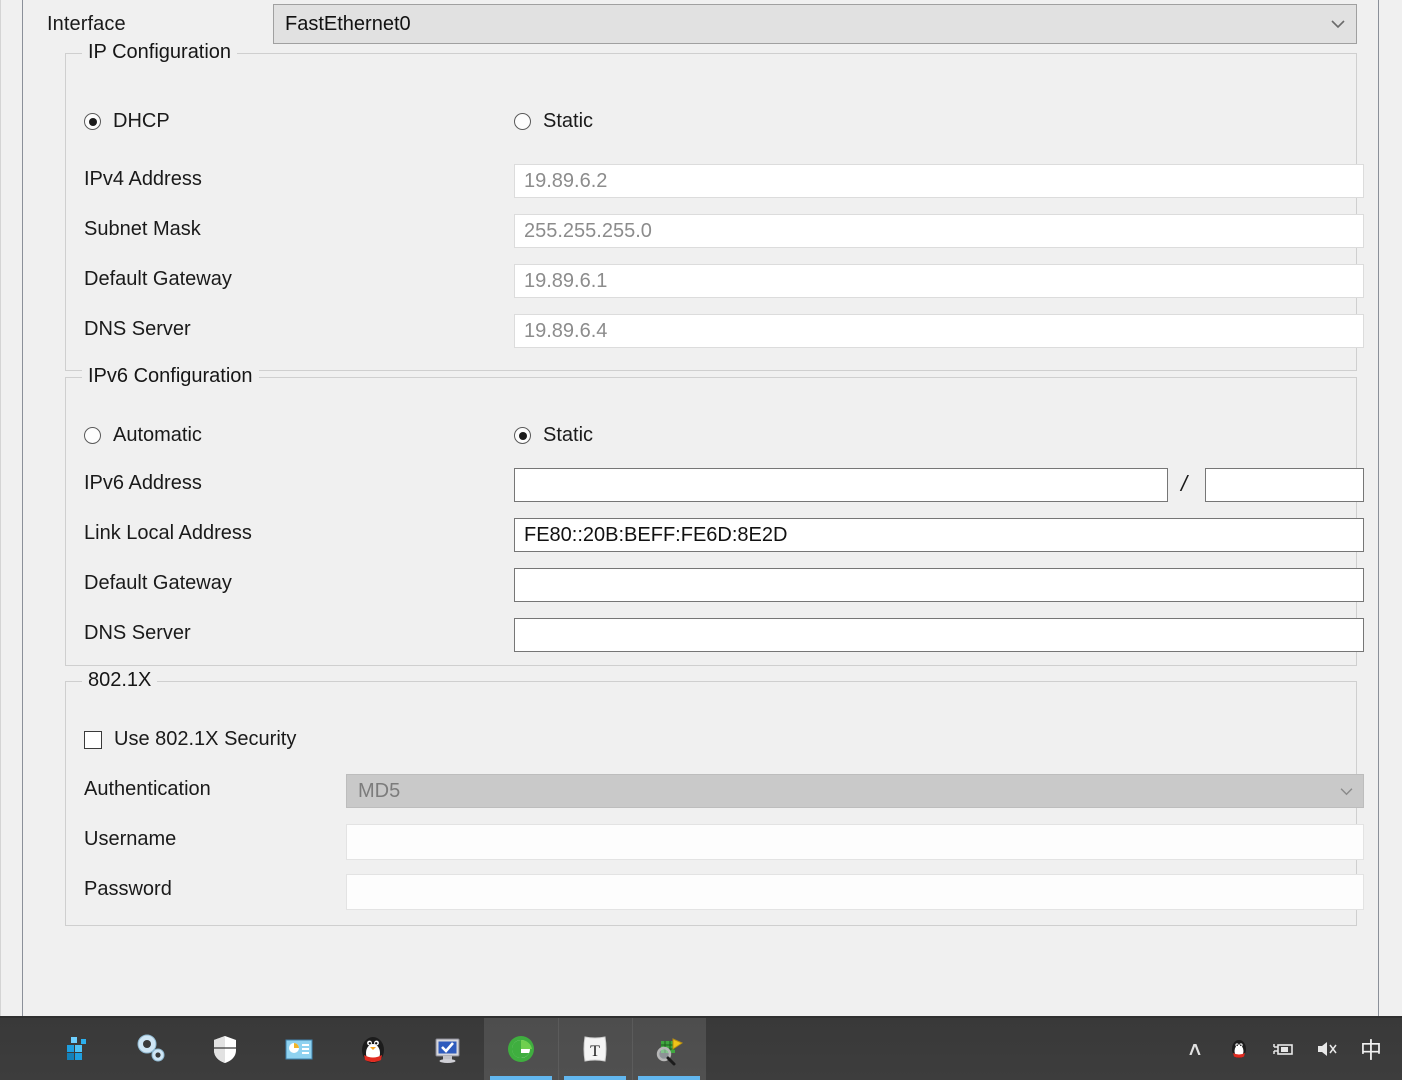 Image resolution: width=1402 pixels, height=1080 pixels. I want to click on input-link-local-address-value: FE80::20B:BEFF:FE6D:8E2D, so click(656, 534).